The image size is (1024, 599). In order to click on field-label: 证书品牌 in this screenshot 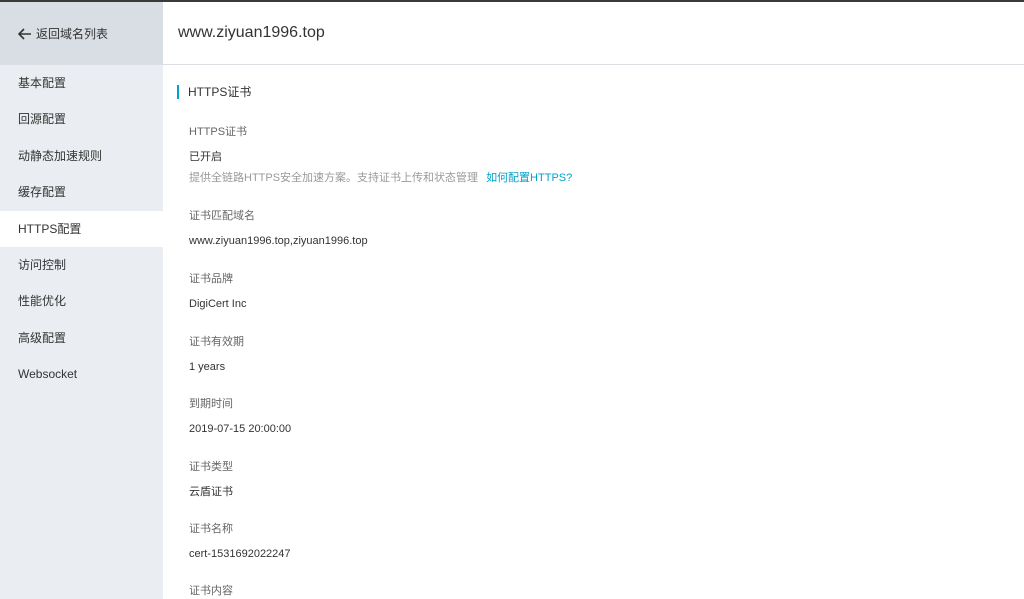, I will do `click(211, 279)`.